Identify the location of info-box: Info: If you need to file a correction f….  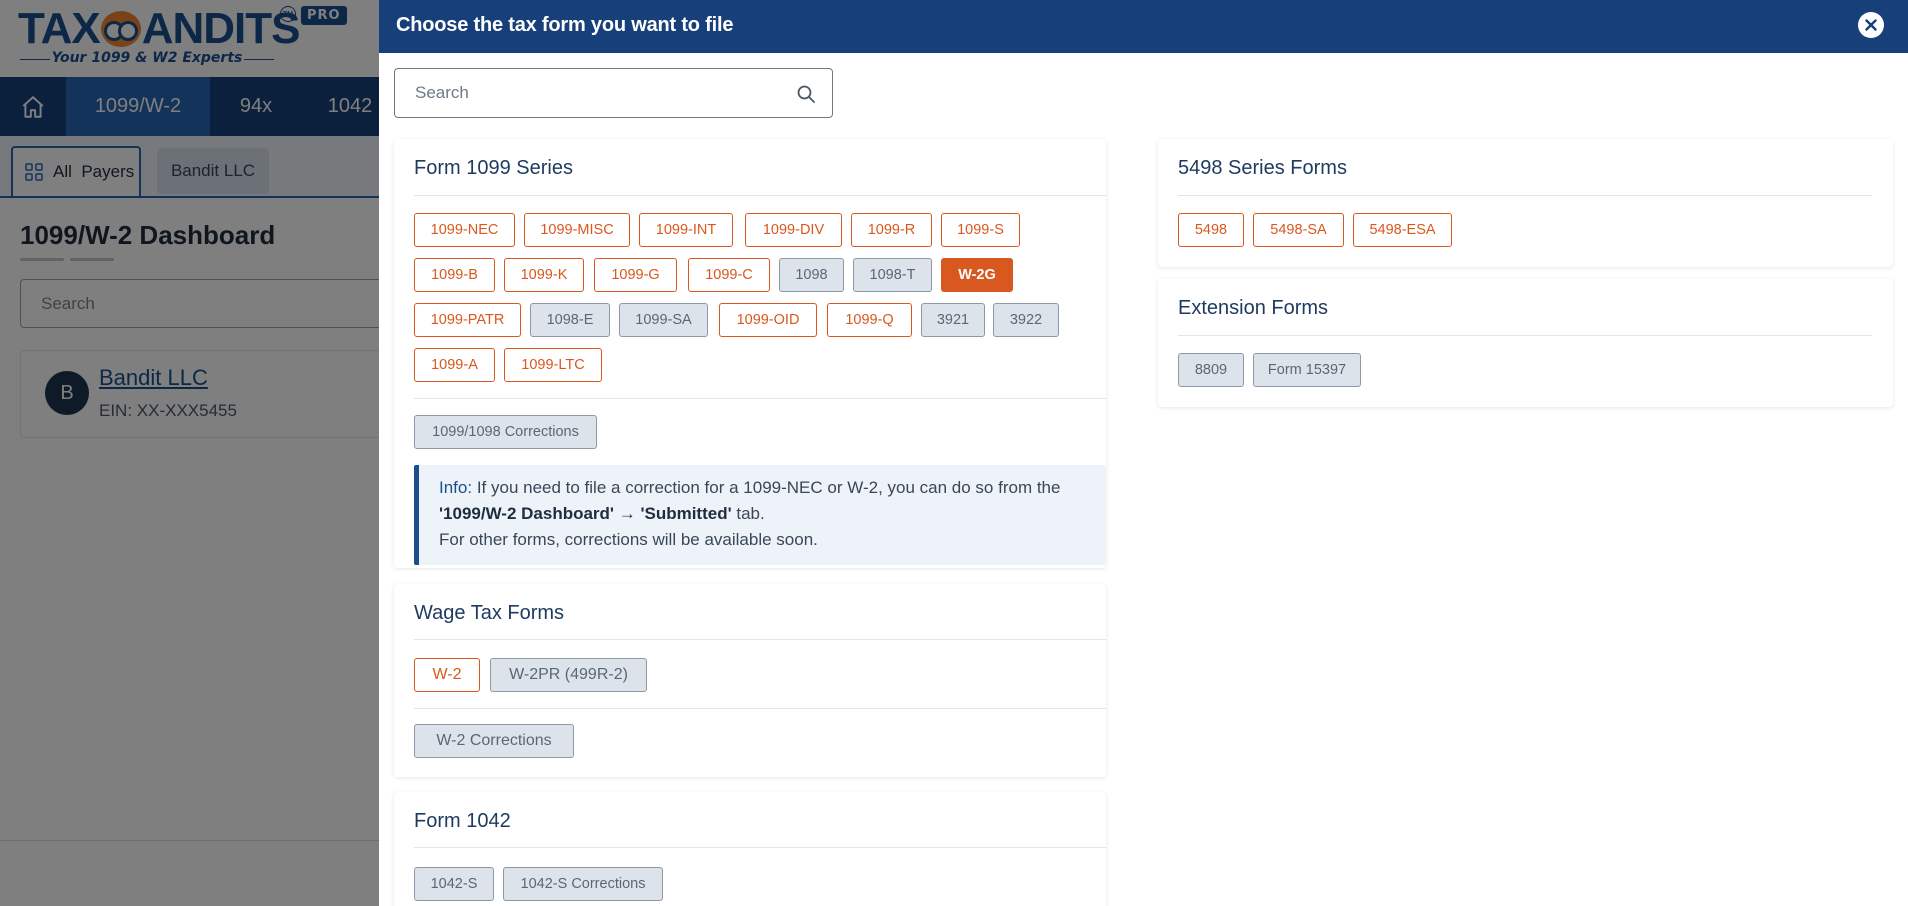
(760, 515).